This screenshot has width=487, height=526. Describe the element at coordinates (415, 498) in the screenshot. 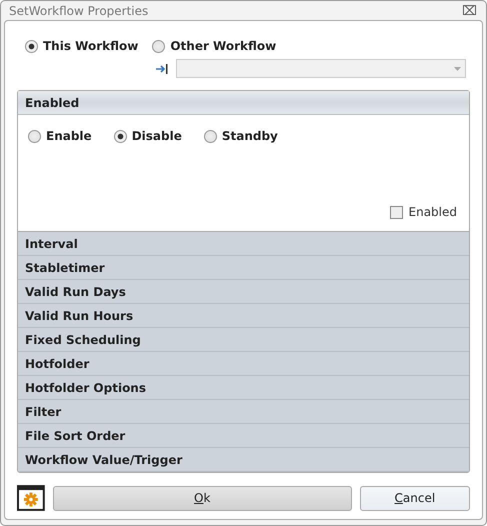

I see `cancel-button: Cancel` at that location.